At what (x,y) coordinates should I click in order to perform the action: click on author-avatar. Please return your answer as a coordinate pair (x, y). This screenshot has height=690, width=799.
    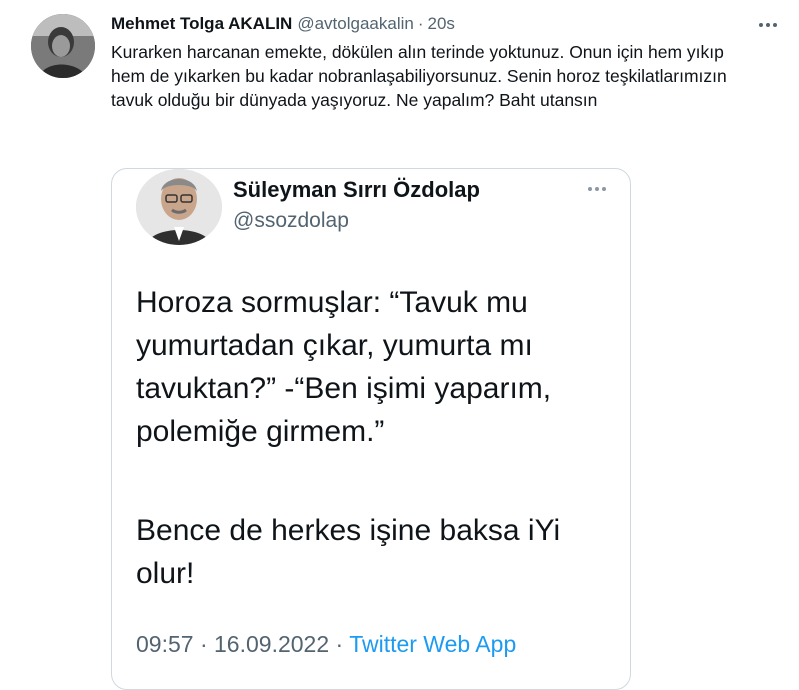
    Looking at the image, I should click on (63, 46).